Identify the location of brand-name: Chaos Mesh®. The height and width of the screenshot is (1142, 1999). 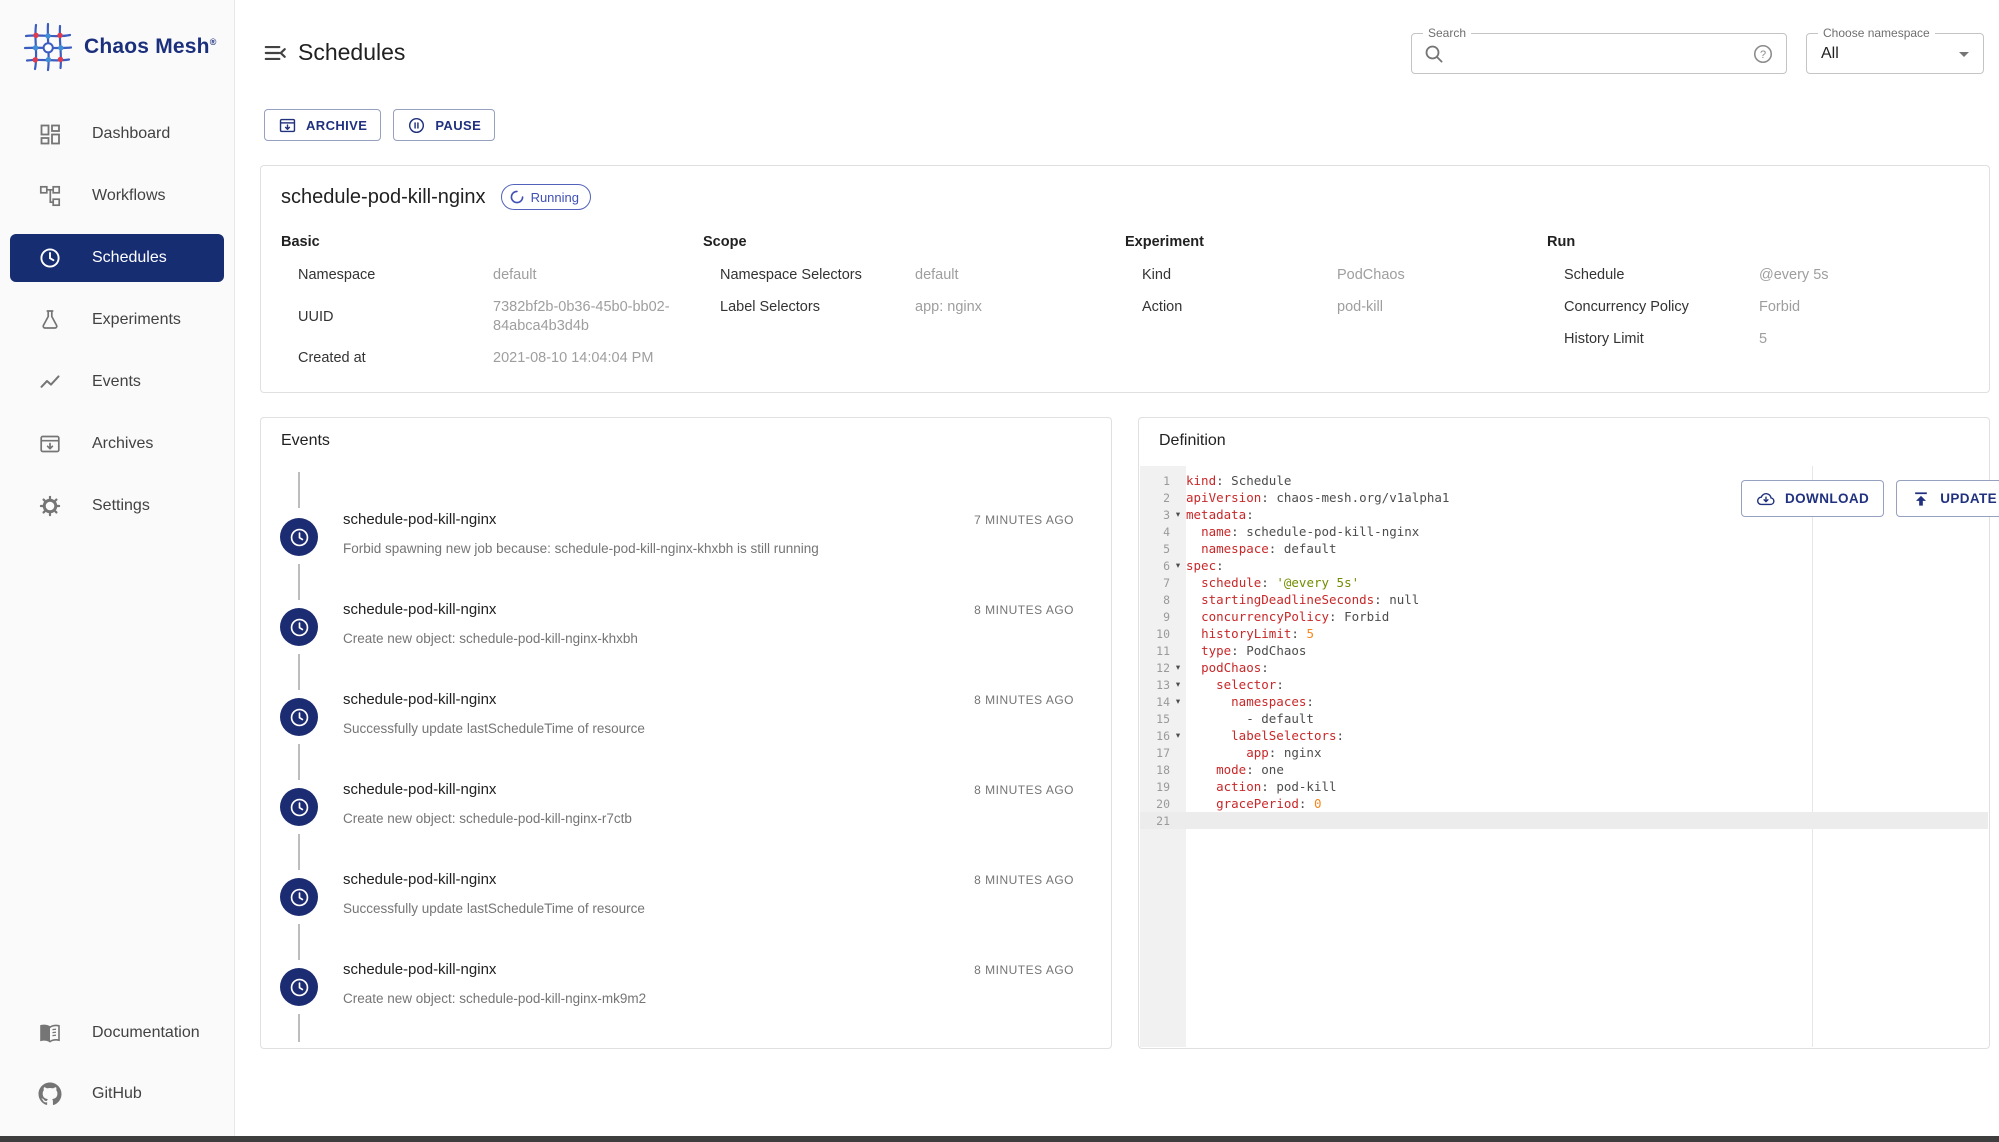
(150, 46).